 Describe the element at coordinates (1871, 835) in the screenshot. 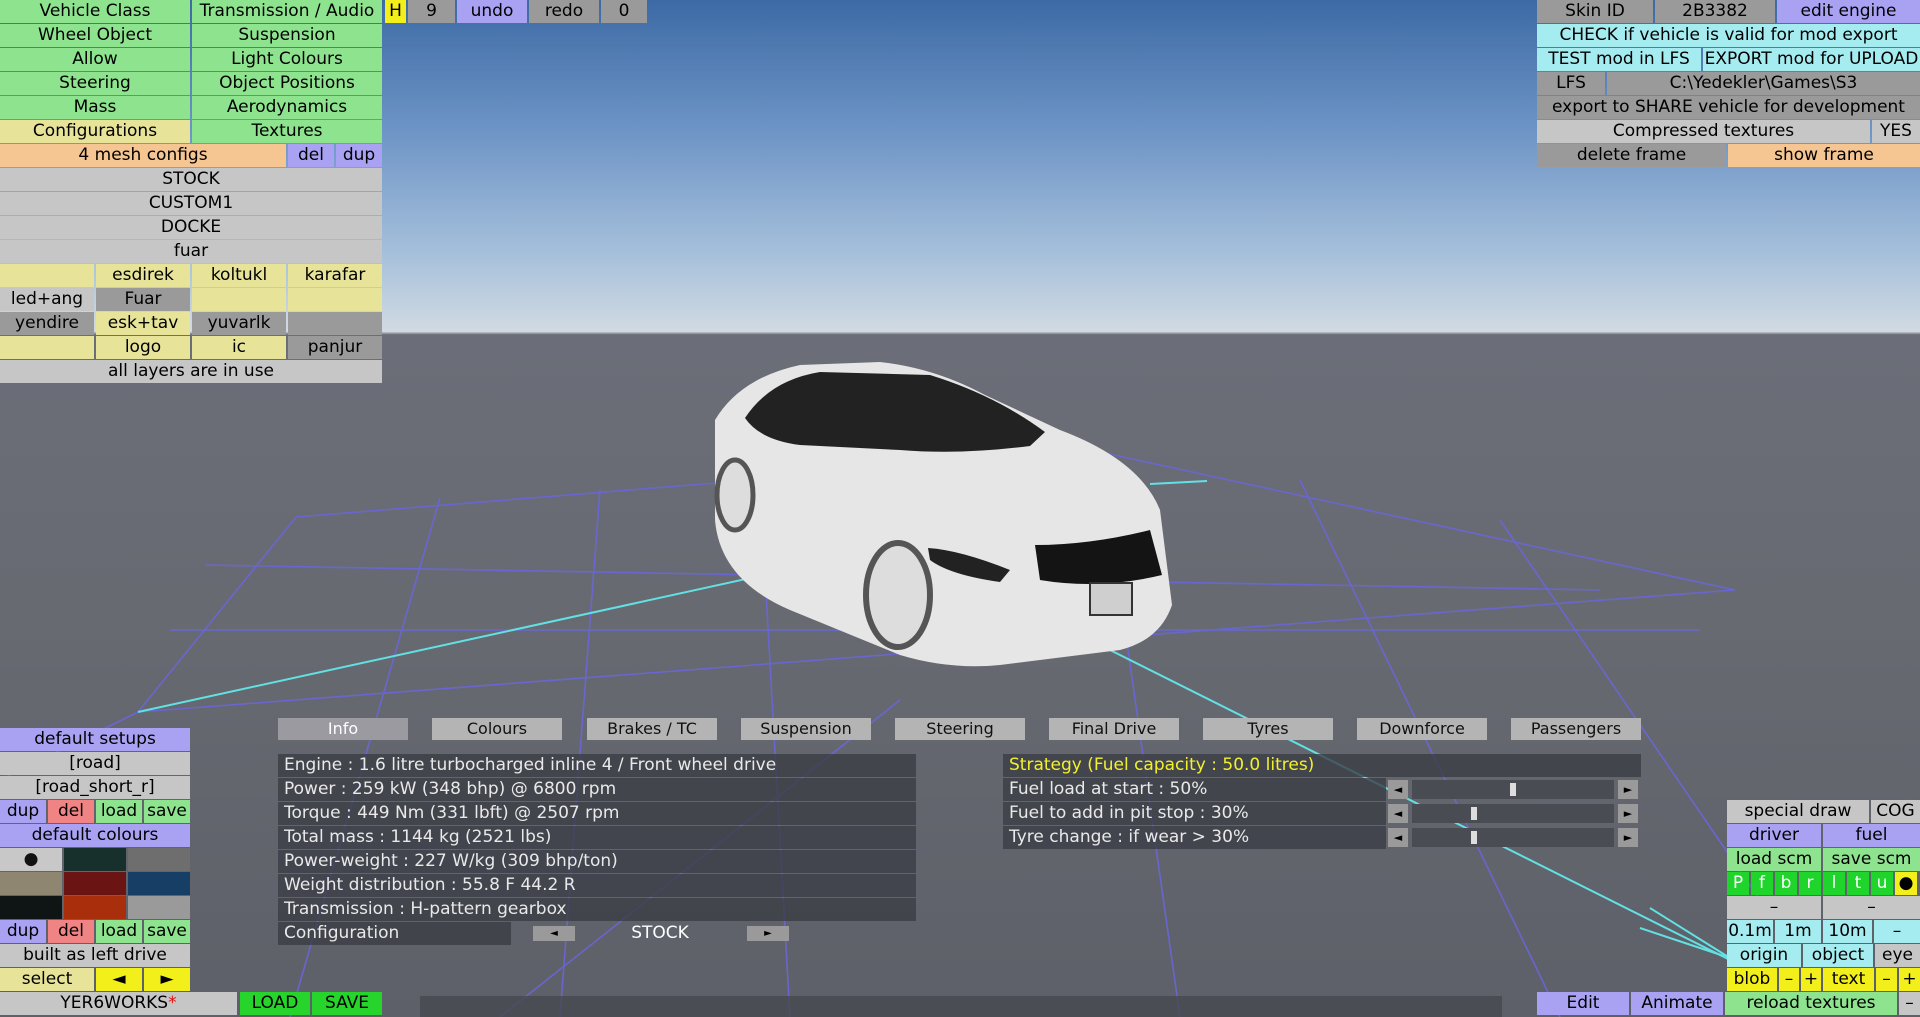

I see `fuel-button: fuel` at that location.